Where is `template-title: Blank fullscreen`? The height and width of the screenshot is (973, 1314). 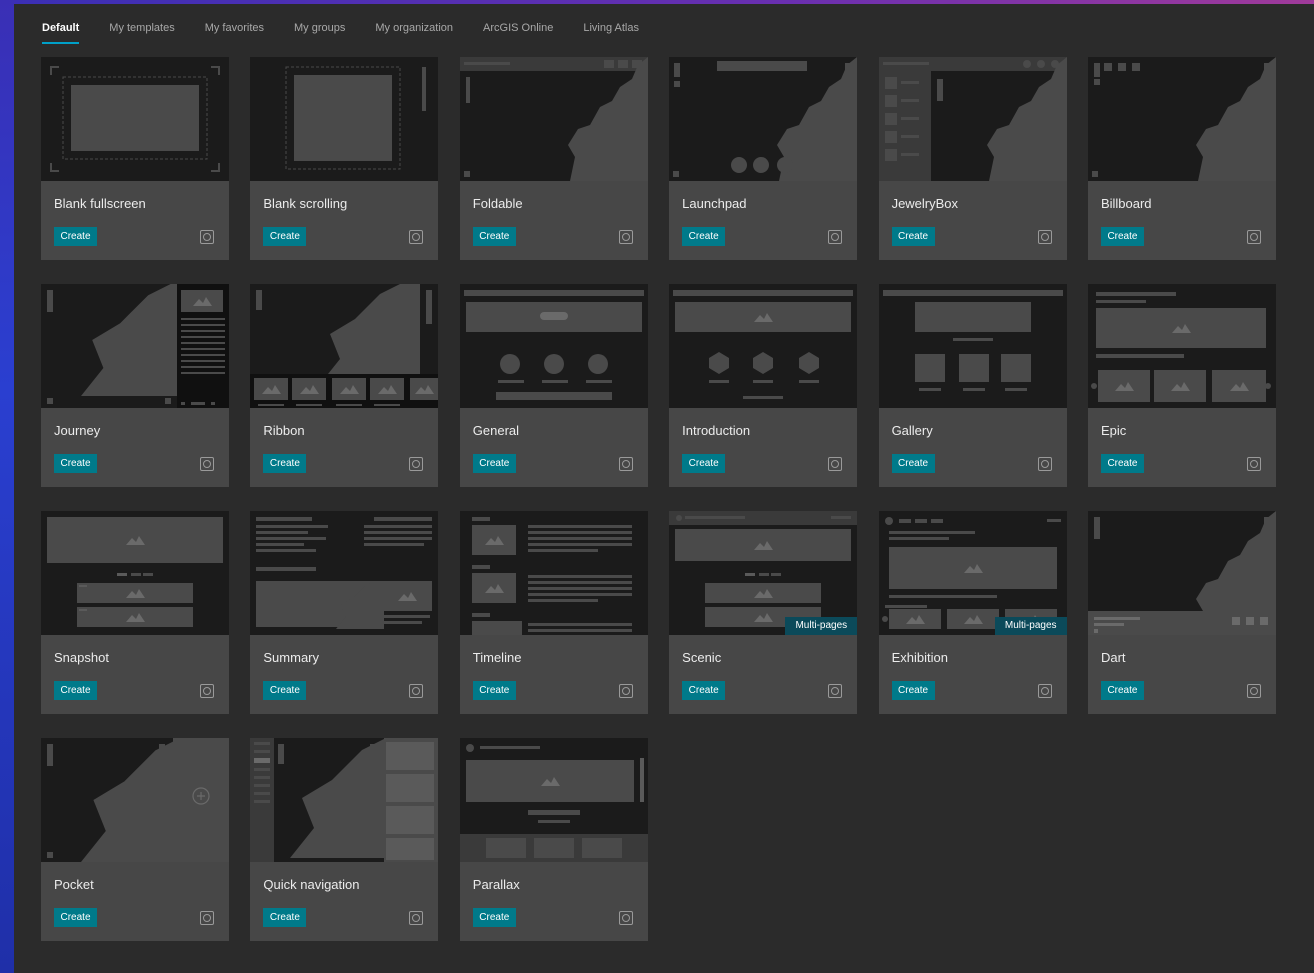
template-title: Blank fullscreen is located at coordinates (100, 203).